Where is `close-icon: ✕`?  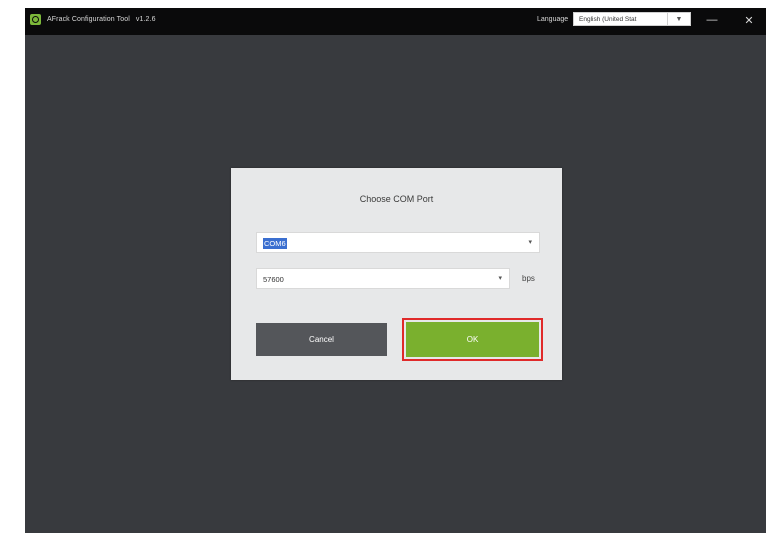
close-icon: ✕ is located at coordinates (749, 20).